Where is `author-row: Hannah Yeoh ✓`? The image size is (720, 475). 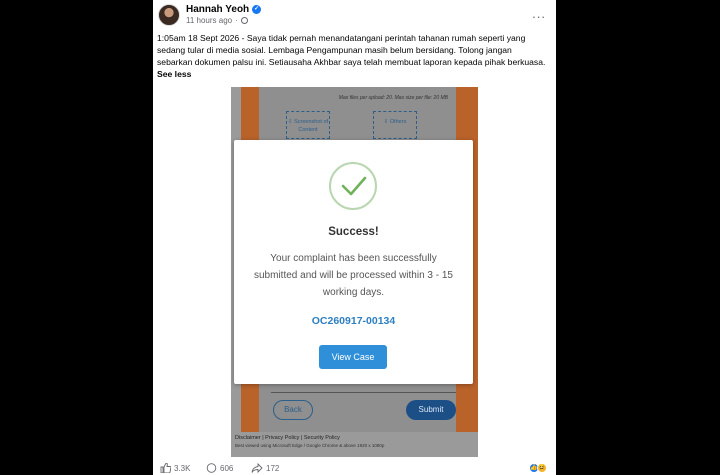 author-row: Hannah Yeoh ✓ is located at coordinates (224, 9).